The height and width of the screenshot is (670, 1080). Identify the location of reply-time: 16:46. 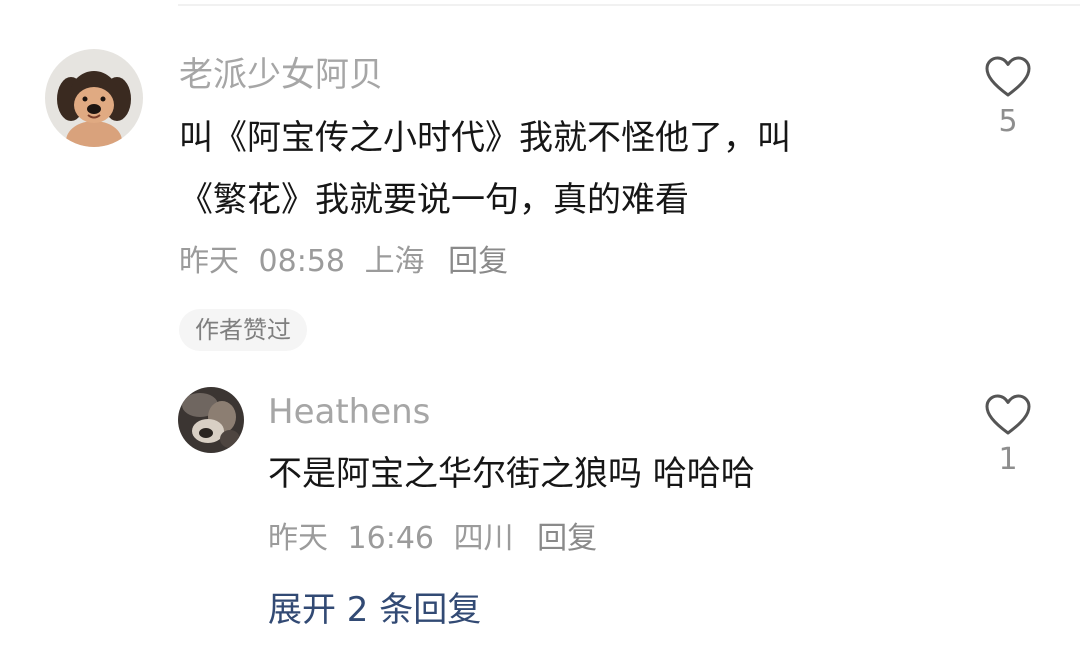
(391, 538).